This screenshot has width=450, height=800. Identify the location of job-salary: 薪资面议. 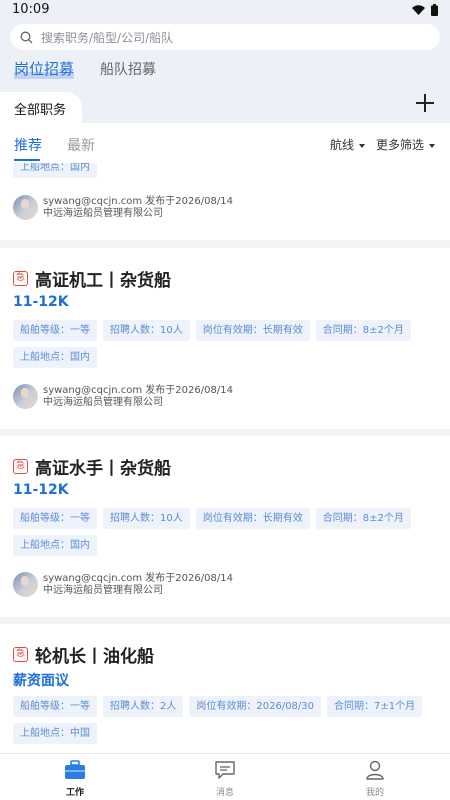
(41, 681).